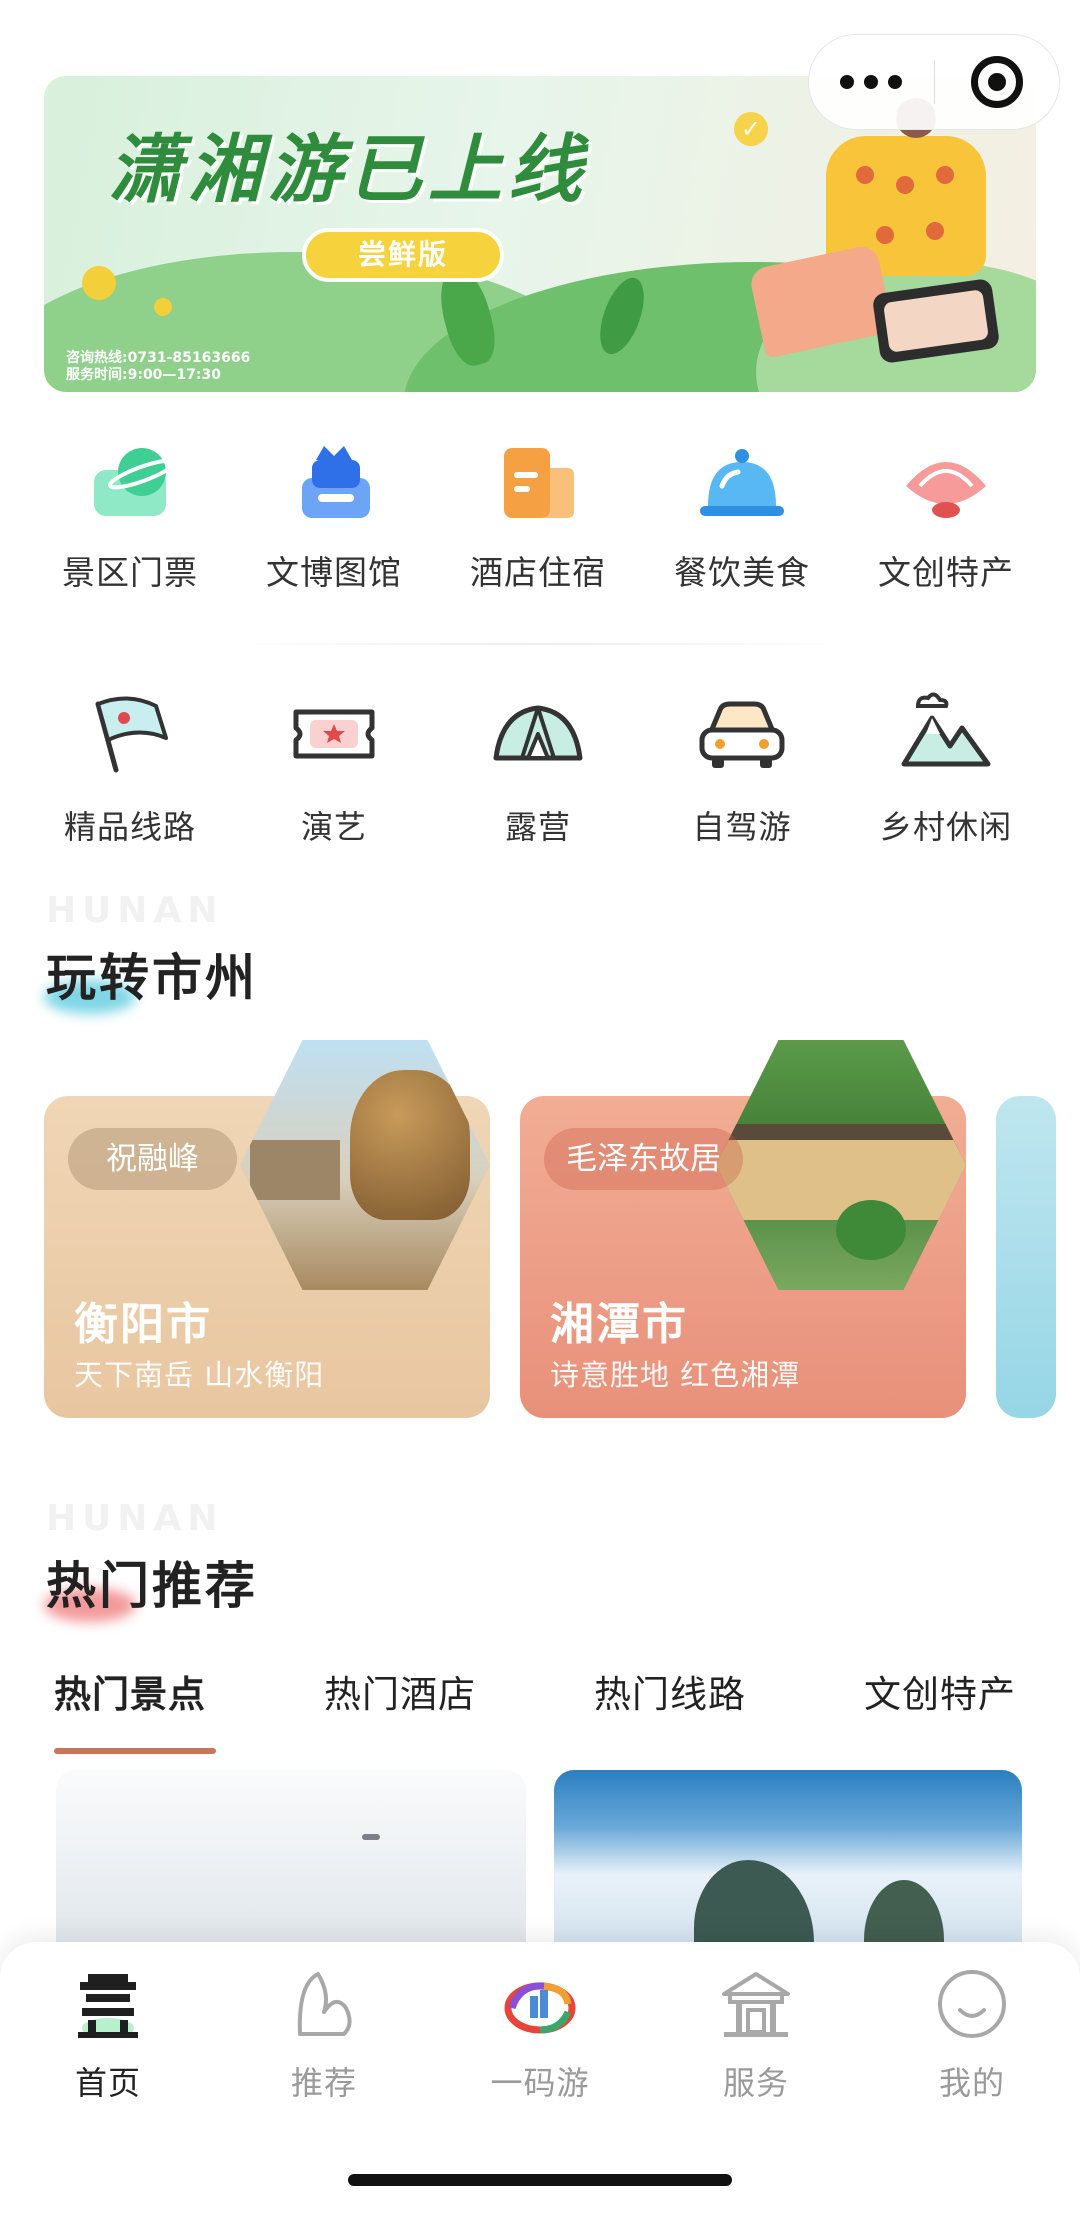 This screenshot has width=1080, height=2215. Describe the element at coordinates (130, 734) in the screenshot. I see `flag-icon` at that location.